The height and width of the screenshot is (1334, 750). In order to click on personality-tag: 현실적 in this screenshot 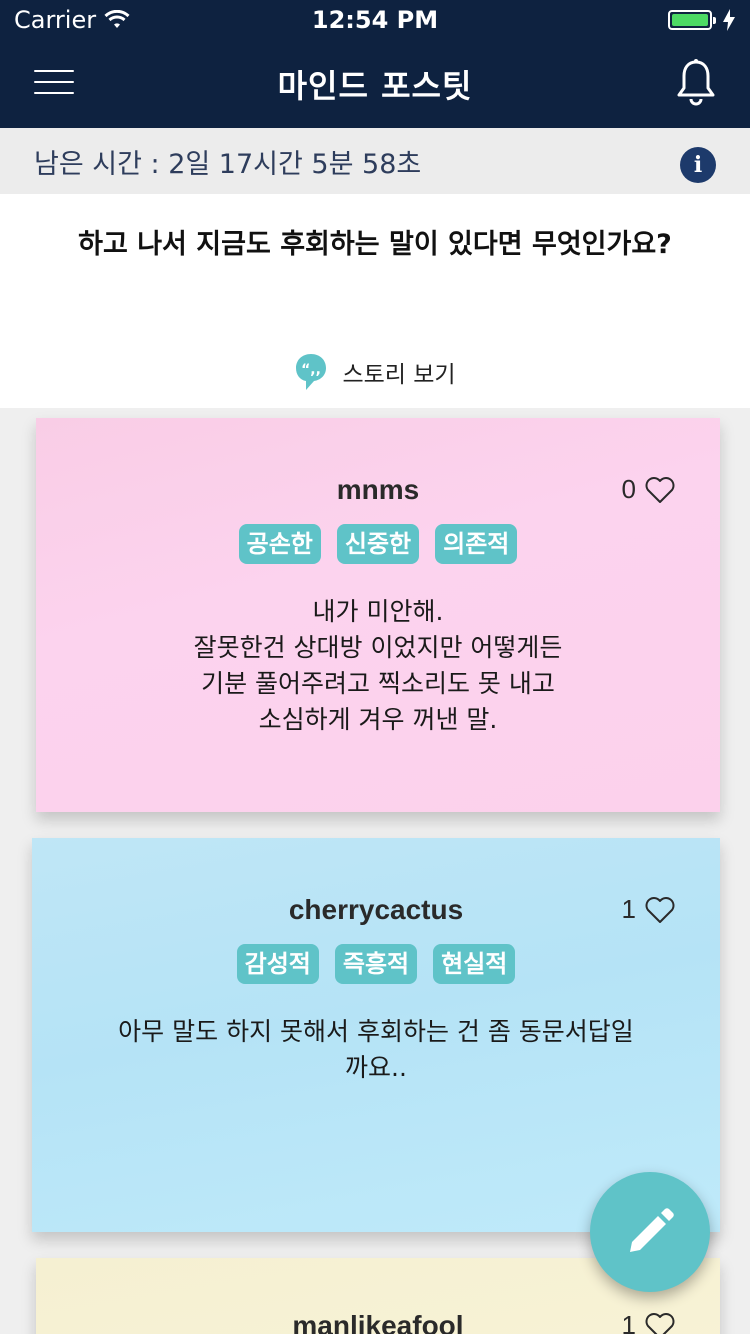, I will do `click(474, 964)`.